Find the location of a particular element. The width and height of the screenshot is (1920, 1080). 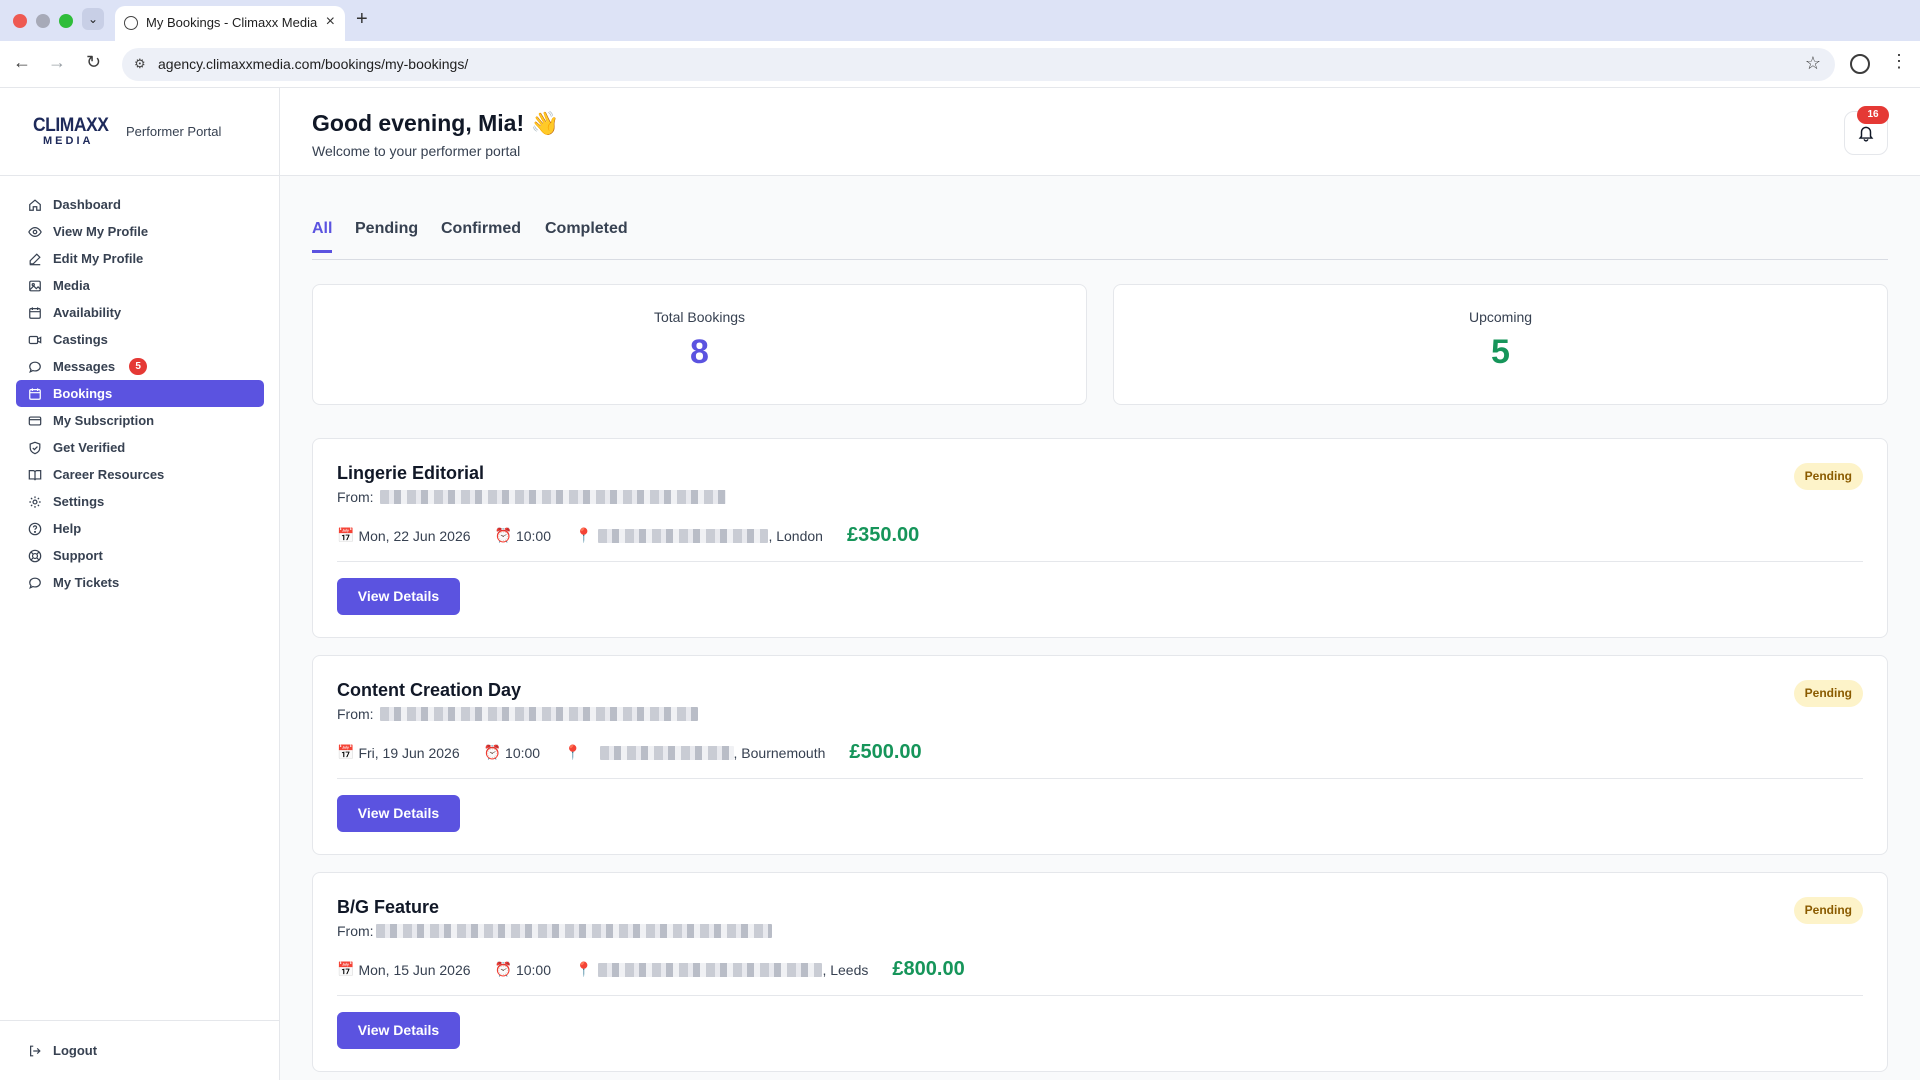

sidebar-item-availability: Availability is located at coordinates (140, 312).